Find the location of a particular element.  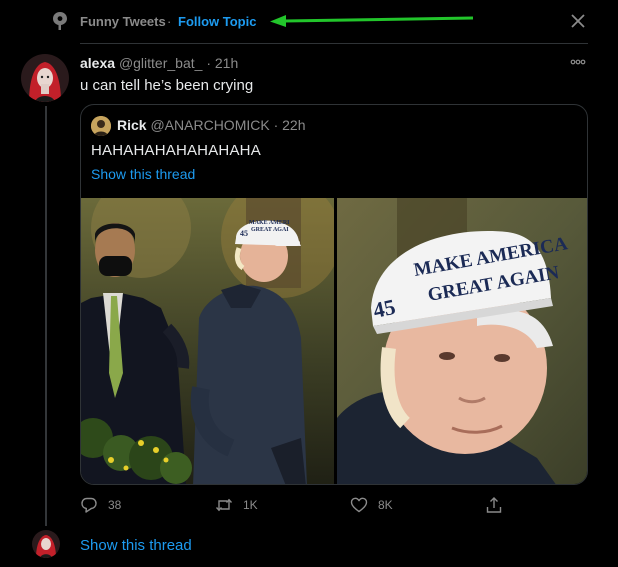

tweet-timestamp: 21h is located at coordinates (226, 63).